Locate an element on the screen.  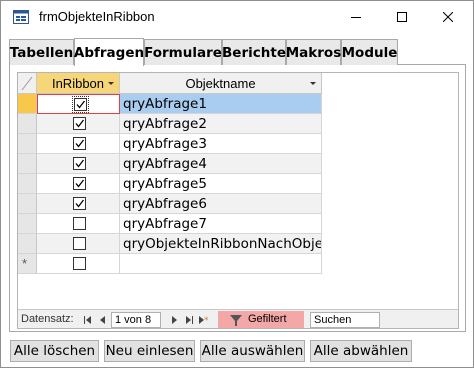
table-row: qryAbfrage4 is located at coordinates (170, 164).